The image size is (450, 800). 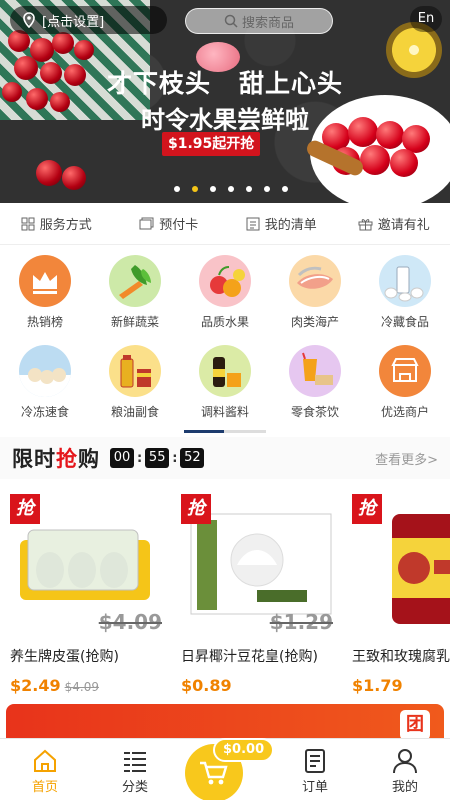 What do you see at coordinates (401, 657) in the screenshot?
I see `product-name: 王致和玫瑰腐乳` at bounding box center [401, 657].